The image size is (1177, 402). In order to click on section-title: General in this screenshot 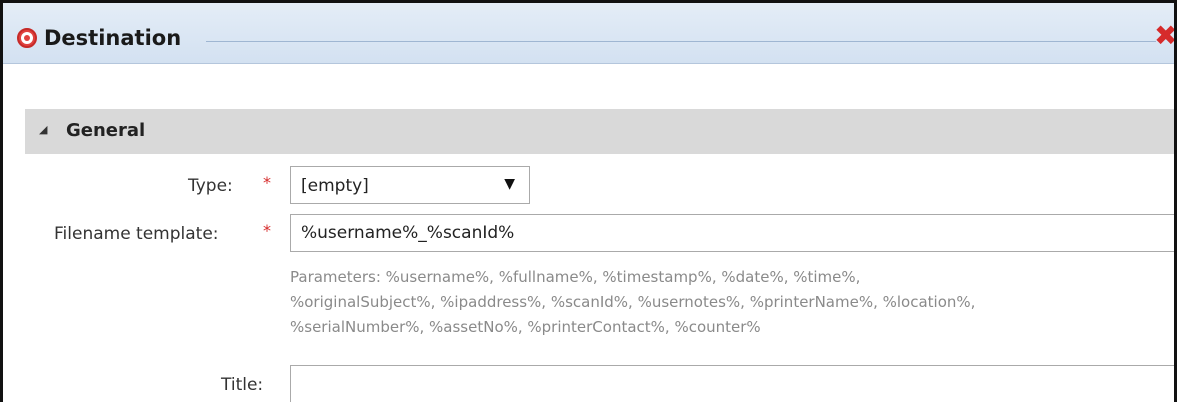, I will do `click(106, 130)`.